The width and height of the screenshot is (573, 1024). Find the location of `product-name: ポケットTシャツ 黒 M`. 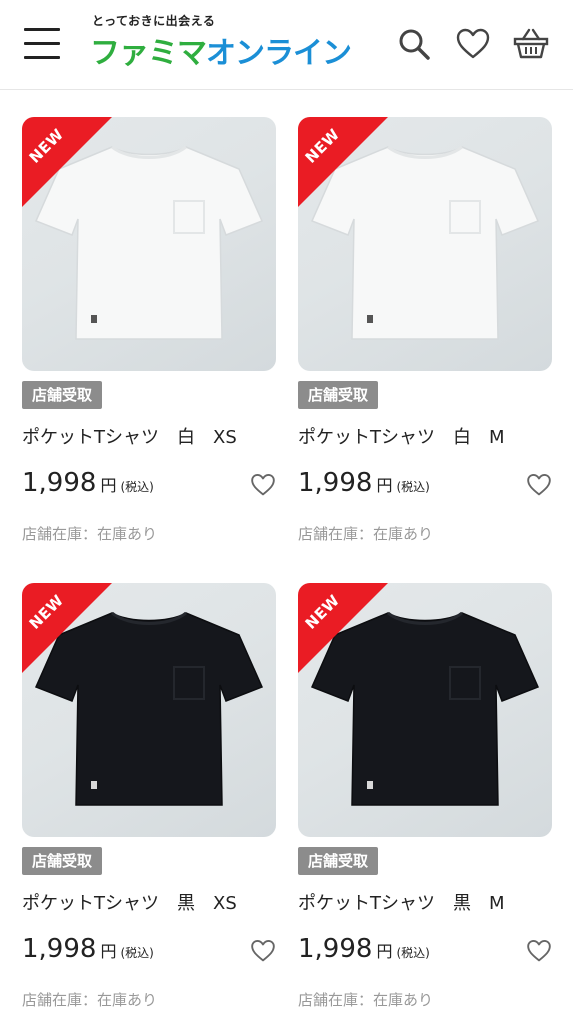

product-name: ポケットTシャツ 黒 M is located at coordinates (425, 902).